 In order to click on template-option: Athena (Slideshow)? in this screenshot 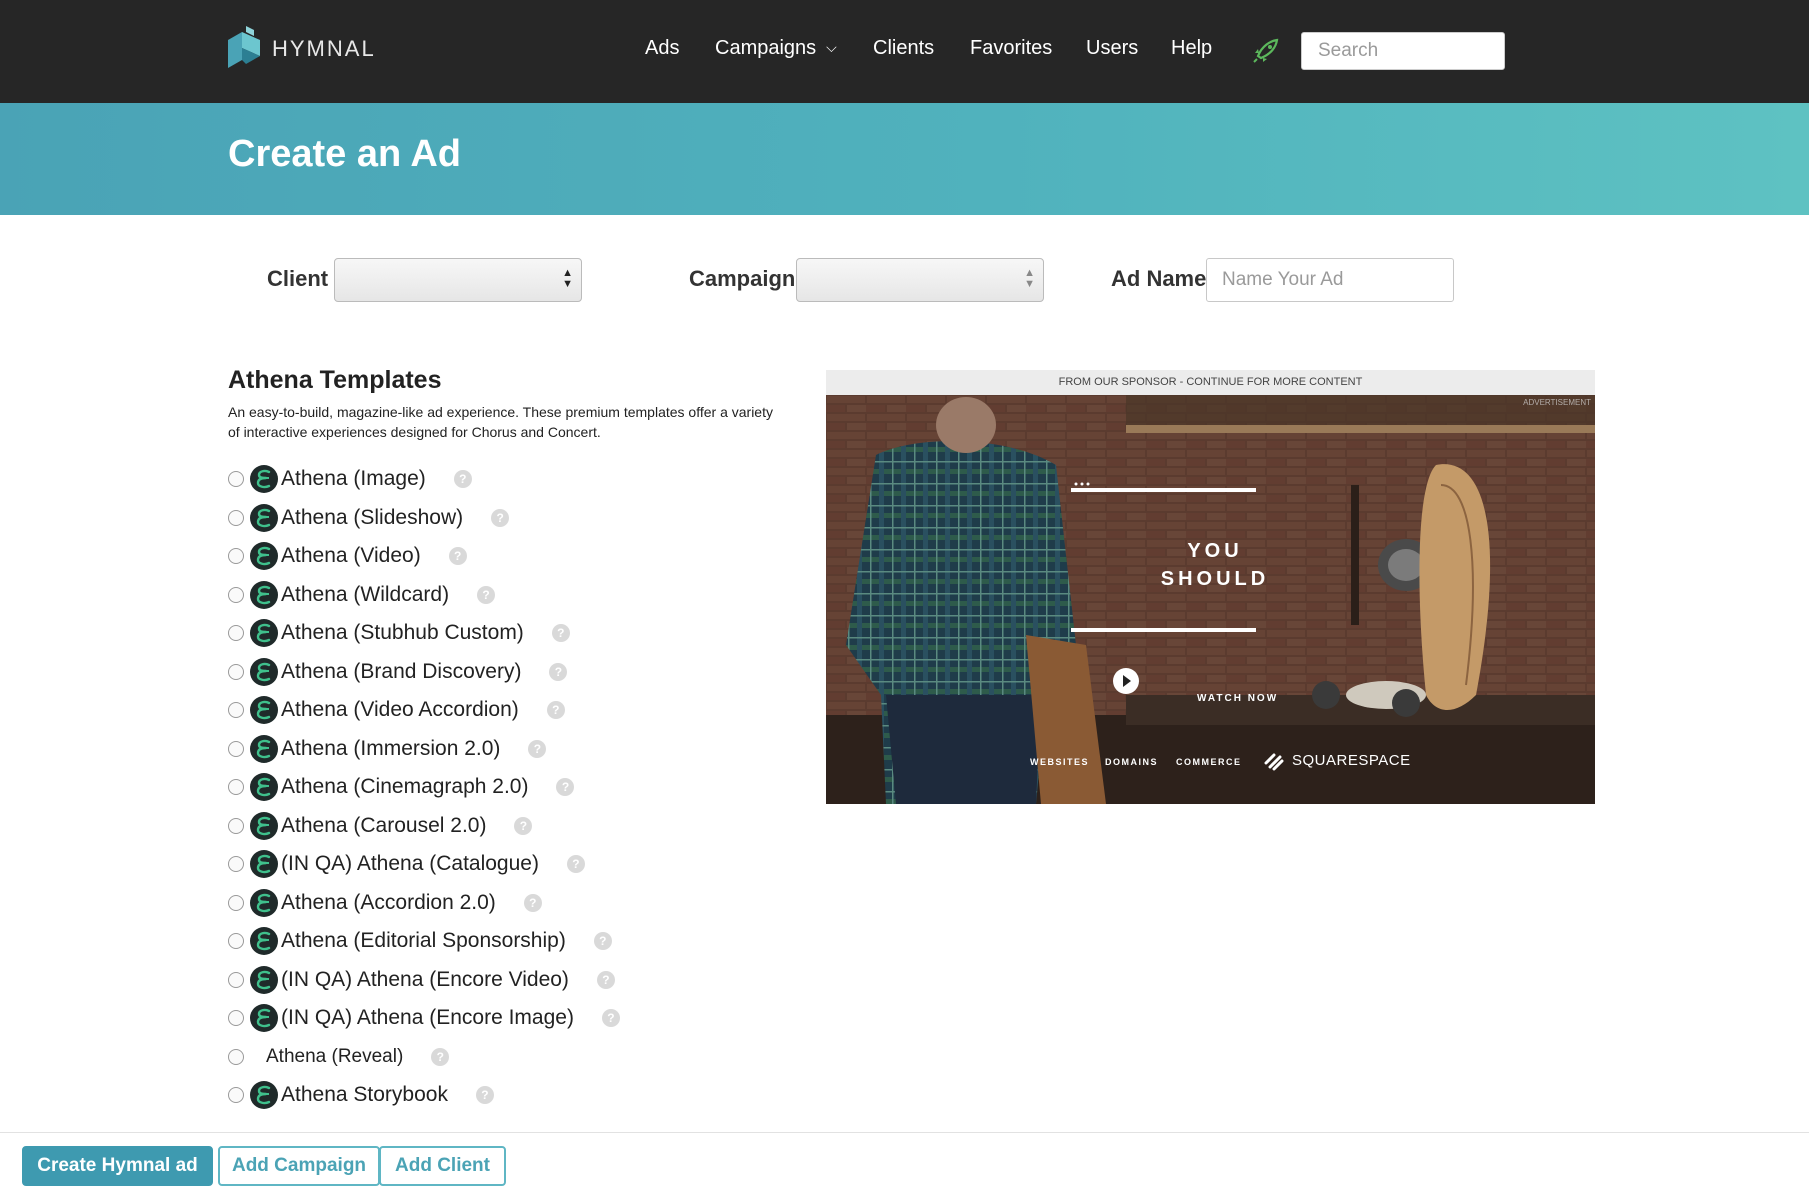, I will do `click(424, 518)`.